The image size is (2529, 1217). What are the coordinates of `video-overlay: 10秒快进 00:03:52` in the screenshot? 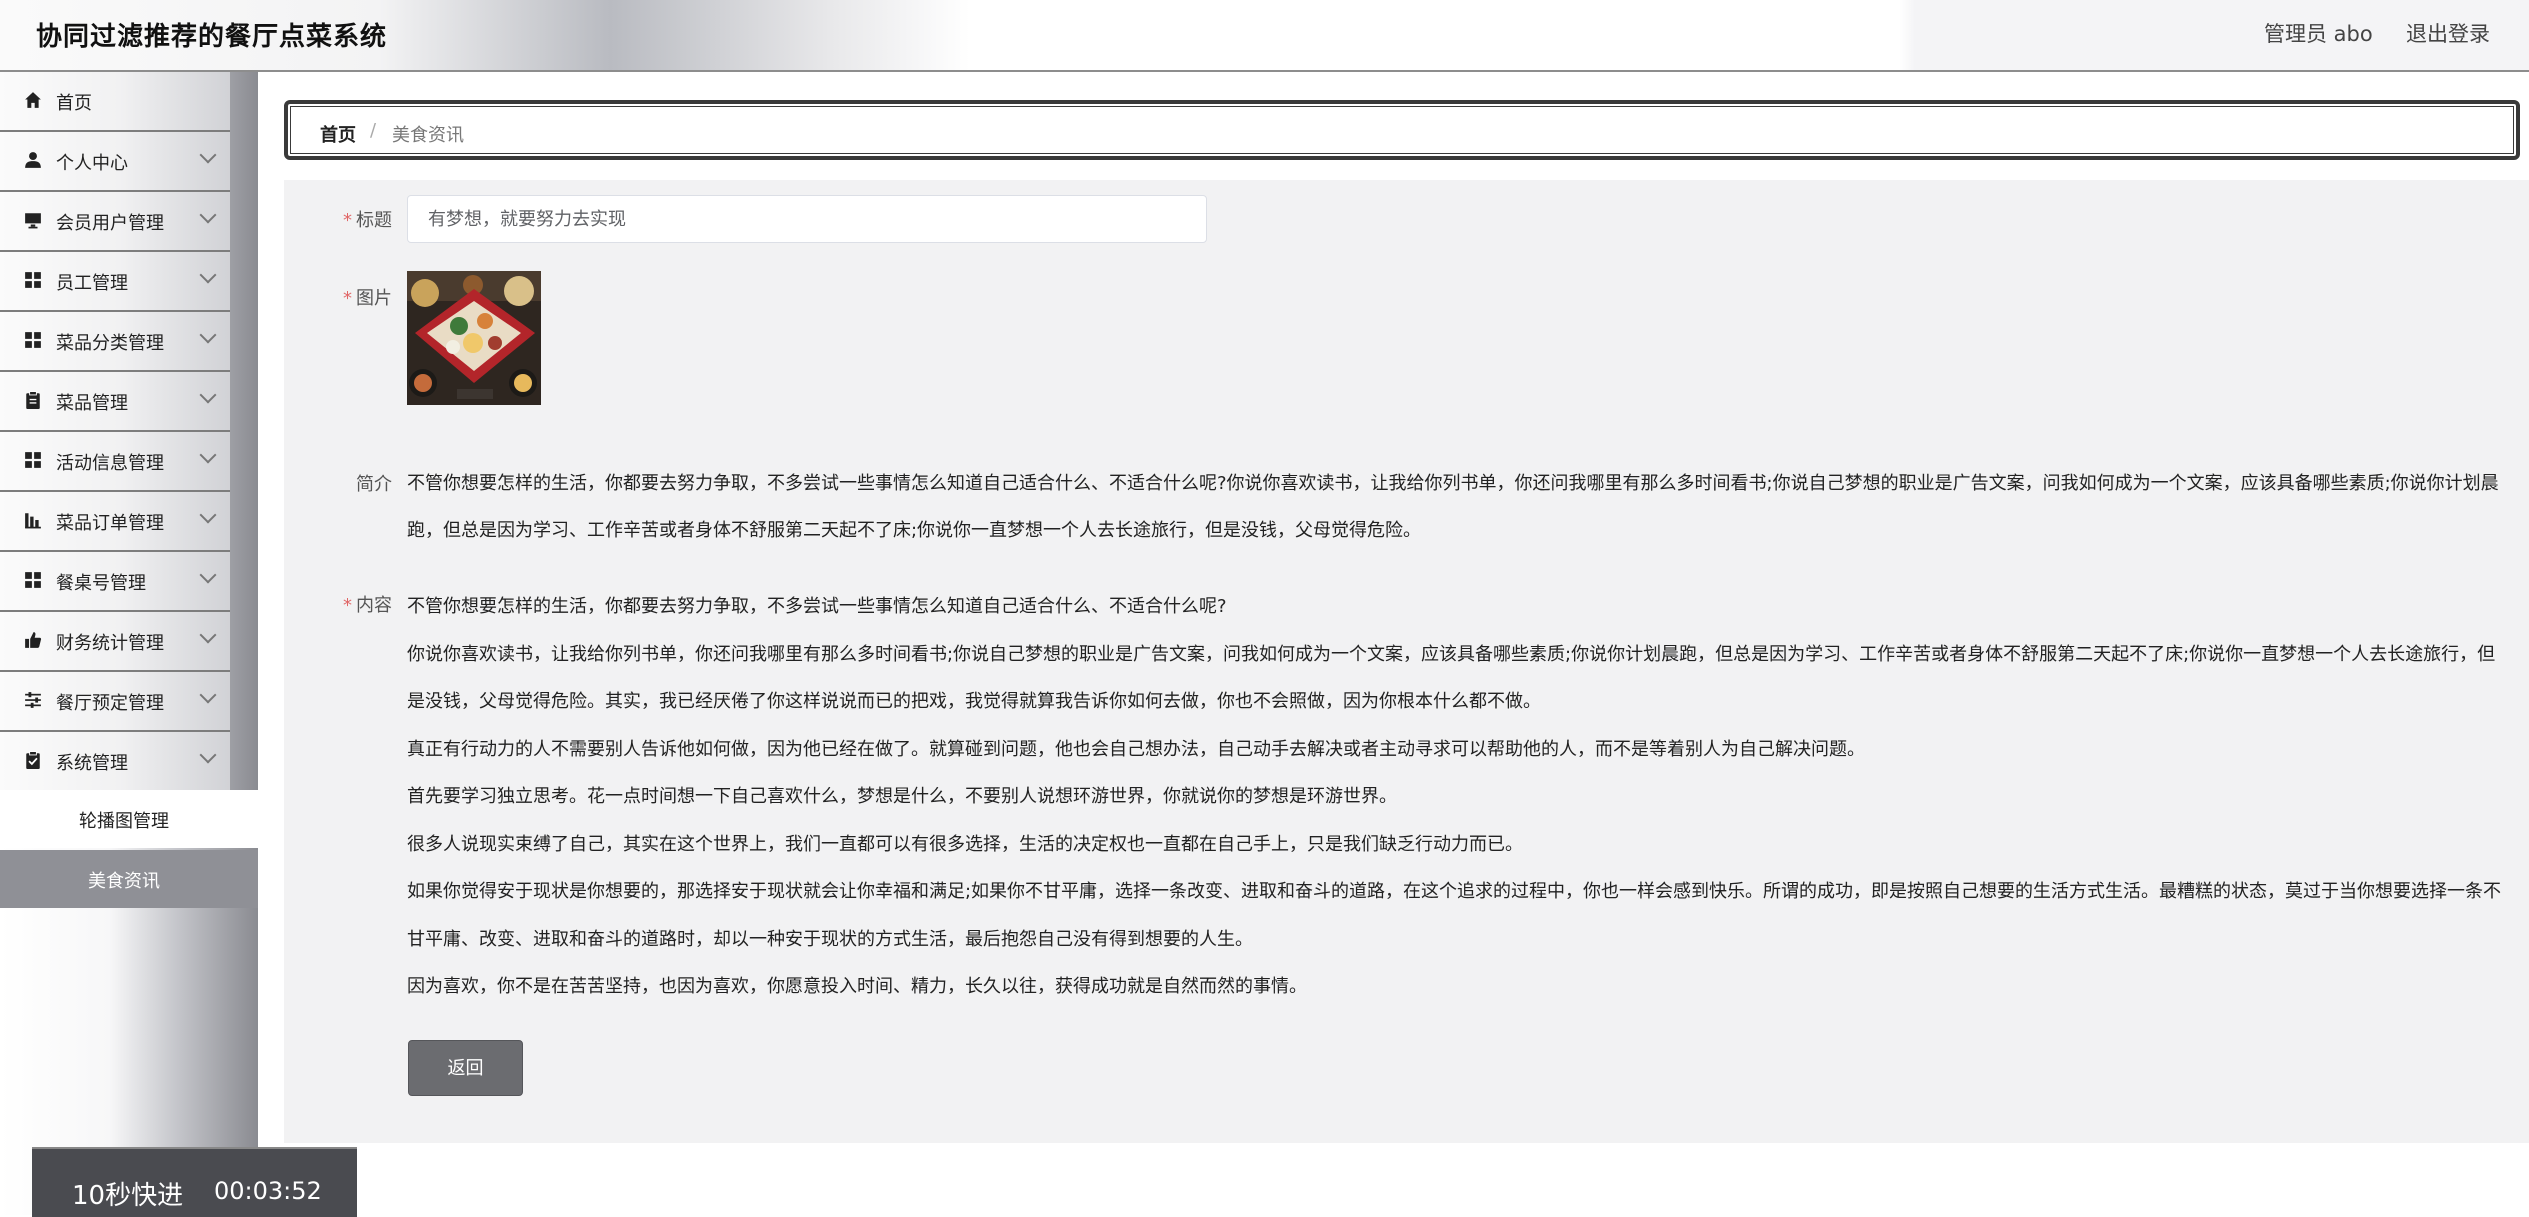 It's located at (194, 1182).